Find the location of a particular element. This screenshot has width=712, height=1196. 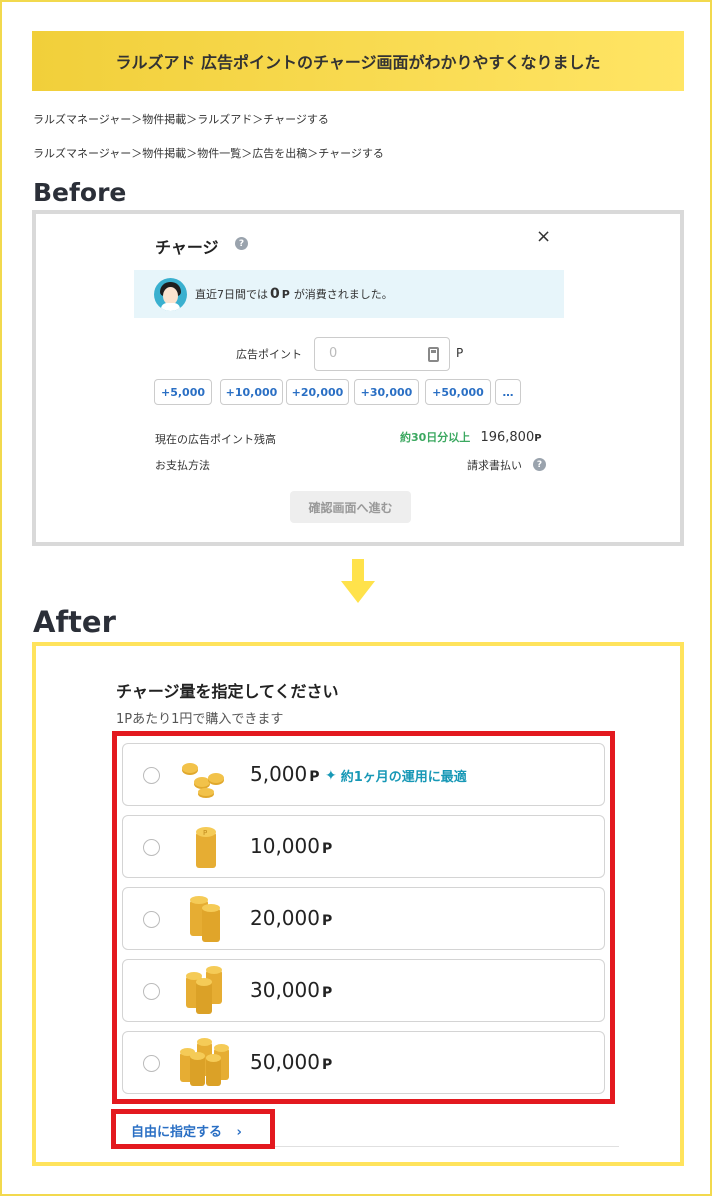

charge-subtitle: 1Pあたり1円で購入できます is located at coordinates (200, 719).